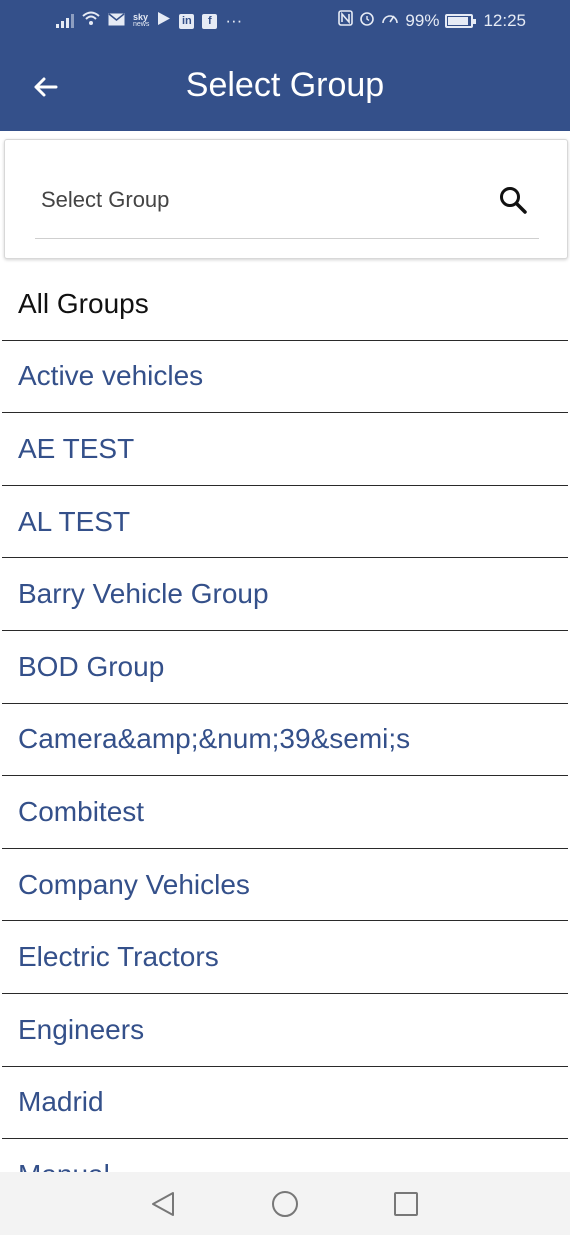 This screenshot has width=570, height=1235. What do you see at coordinates (164, 21) in the screenshot?
I see `play-icon` at bounding box center [164, 21].